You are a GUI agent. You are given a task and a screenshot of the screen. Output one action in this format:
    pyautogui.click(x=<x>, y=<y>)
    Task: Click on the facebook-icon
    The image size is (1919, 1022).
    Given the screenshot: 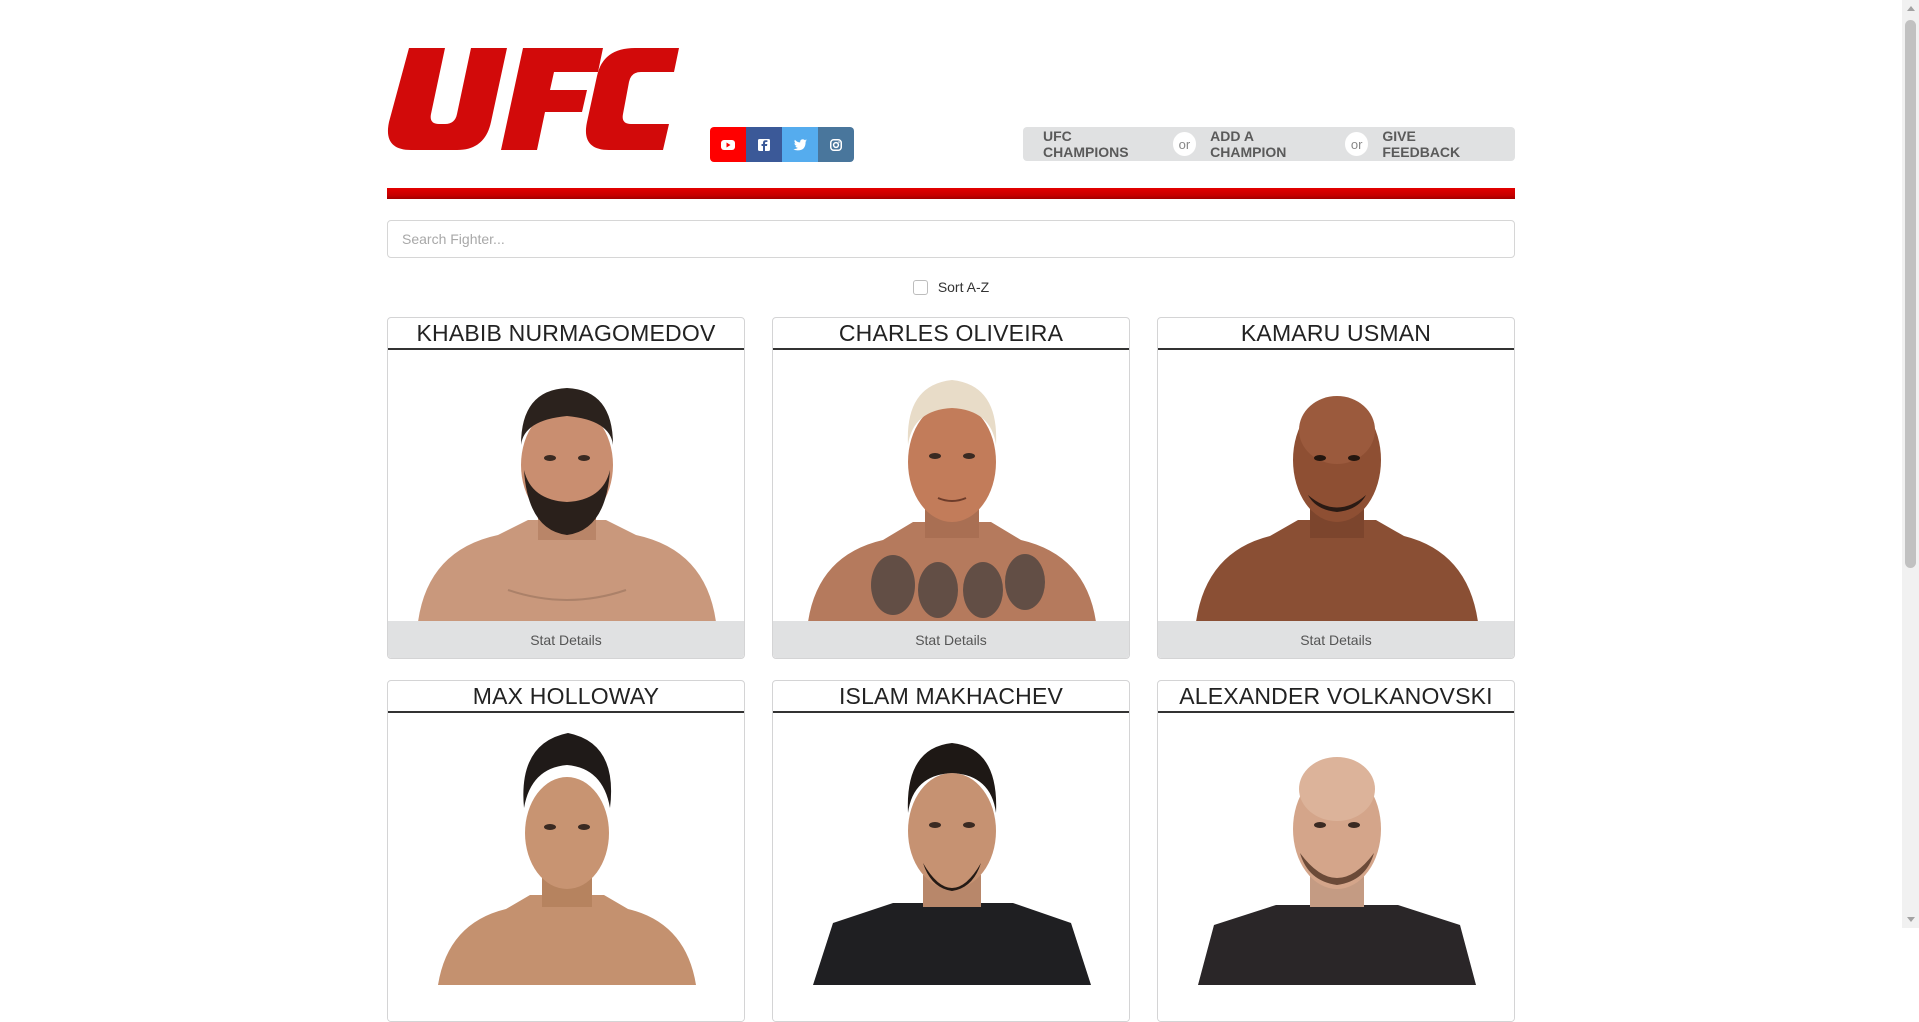 What is the action you would take?
    pyautogui.click(x=764, y=144)
    